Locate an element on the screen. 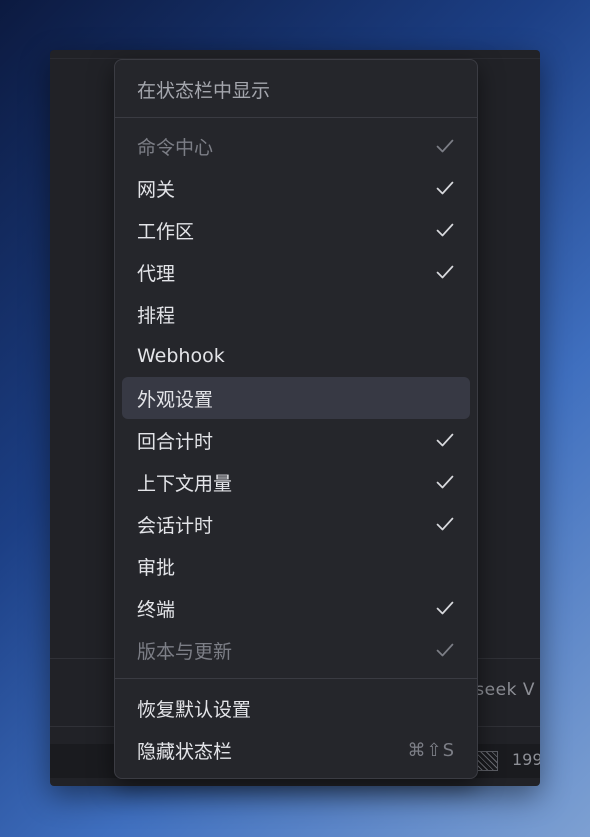  menu-item-session-timer: 会话计时 is located at coordinates (296, 524).